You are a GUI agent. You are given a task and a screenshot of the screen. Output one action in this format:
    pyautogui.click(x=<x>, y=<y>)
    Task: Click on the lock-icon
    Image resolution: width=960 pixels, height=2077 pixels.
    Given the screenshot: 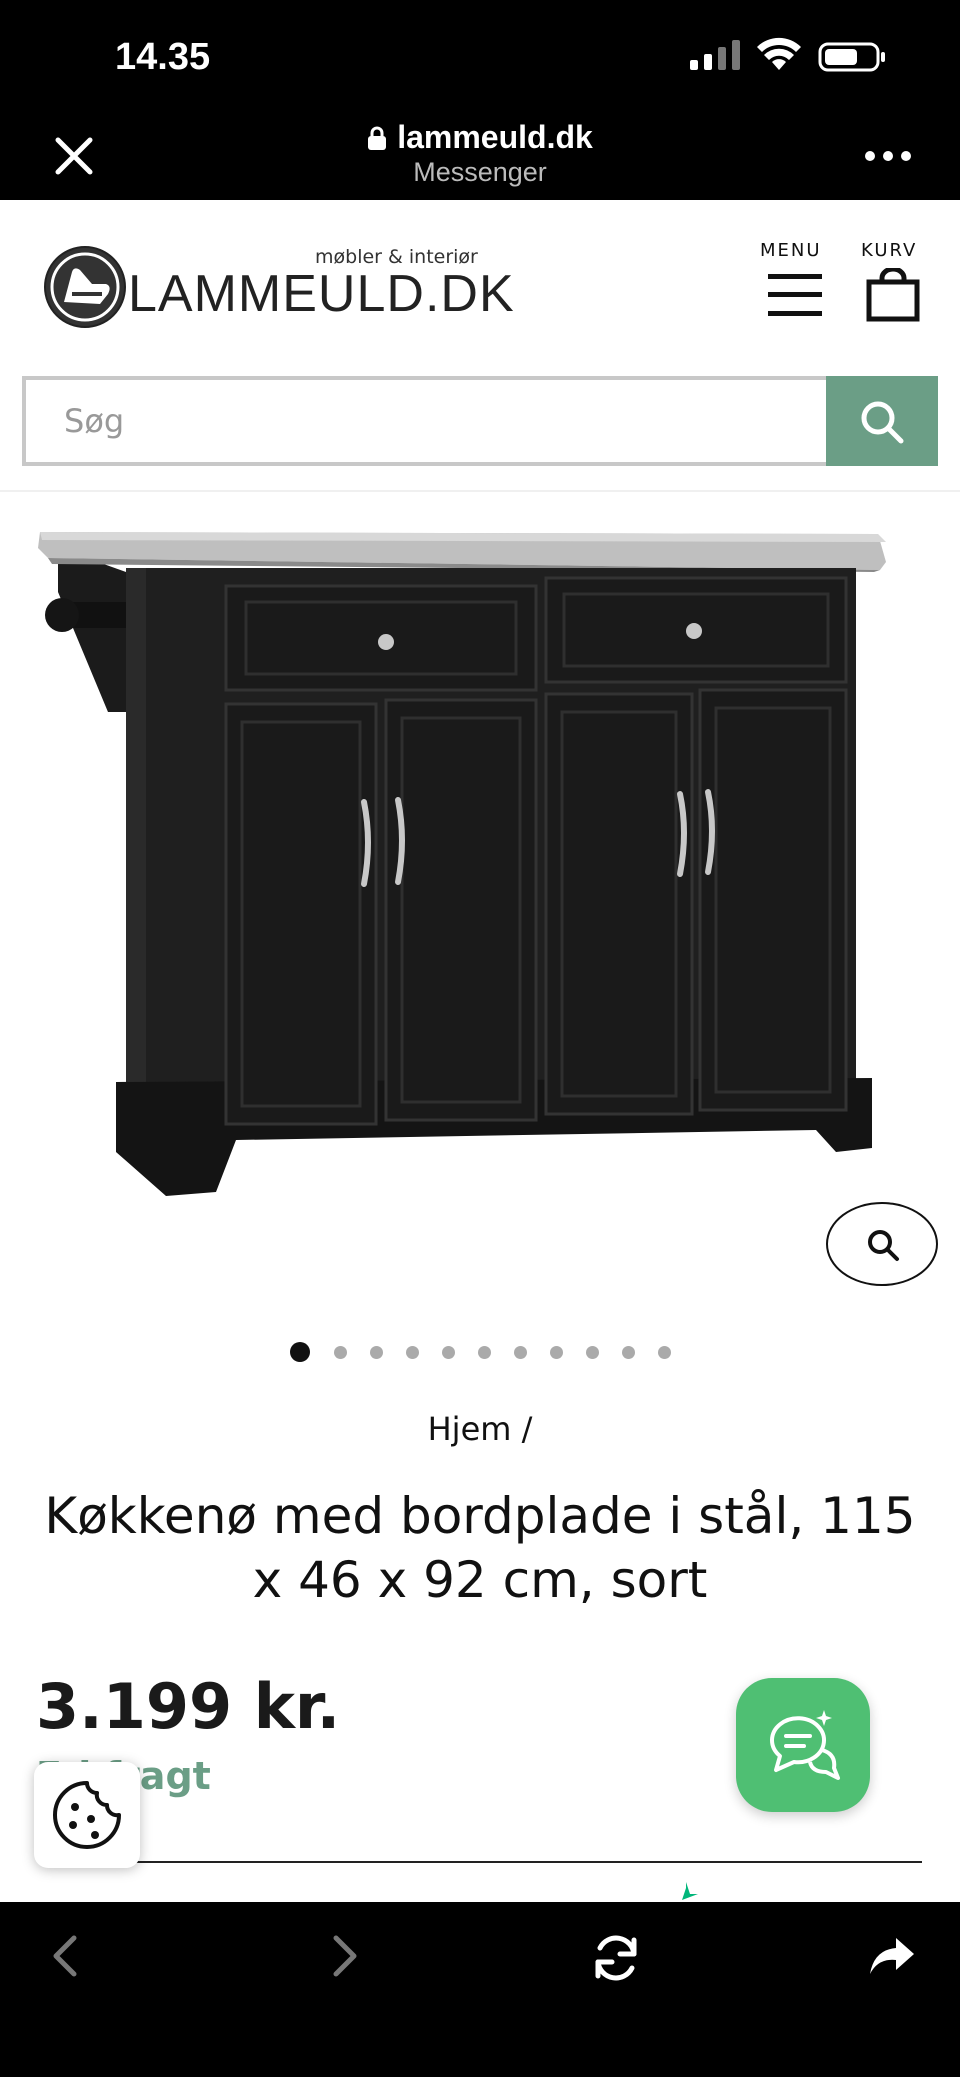 What is the action you would take?
    pyautogui.click(x=377, y=138)
    